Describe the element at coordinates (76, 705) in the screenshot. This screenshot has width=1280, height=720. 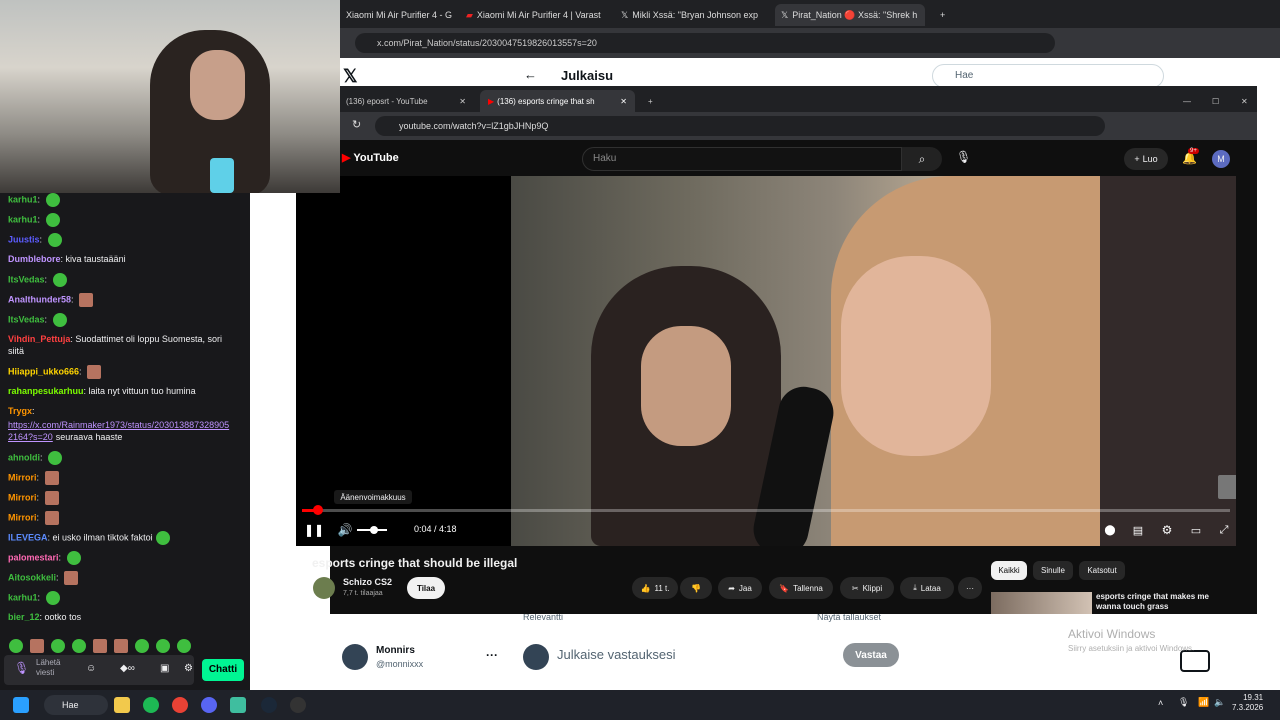
I see `taskbar-search: Hae` at that location.